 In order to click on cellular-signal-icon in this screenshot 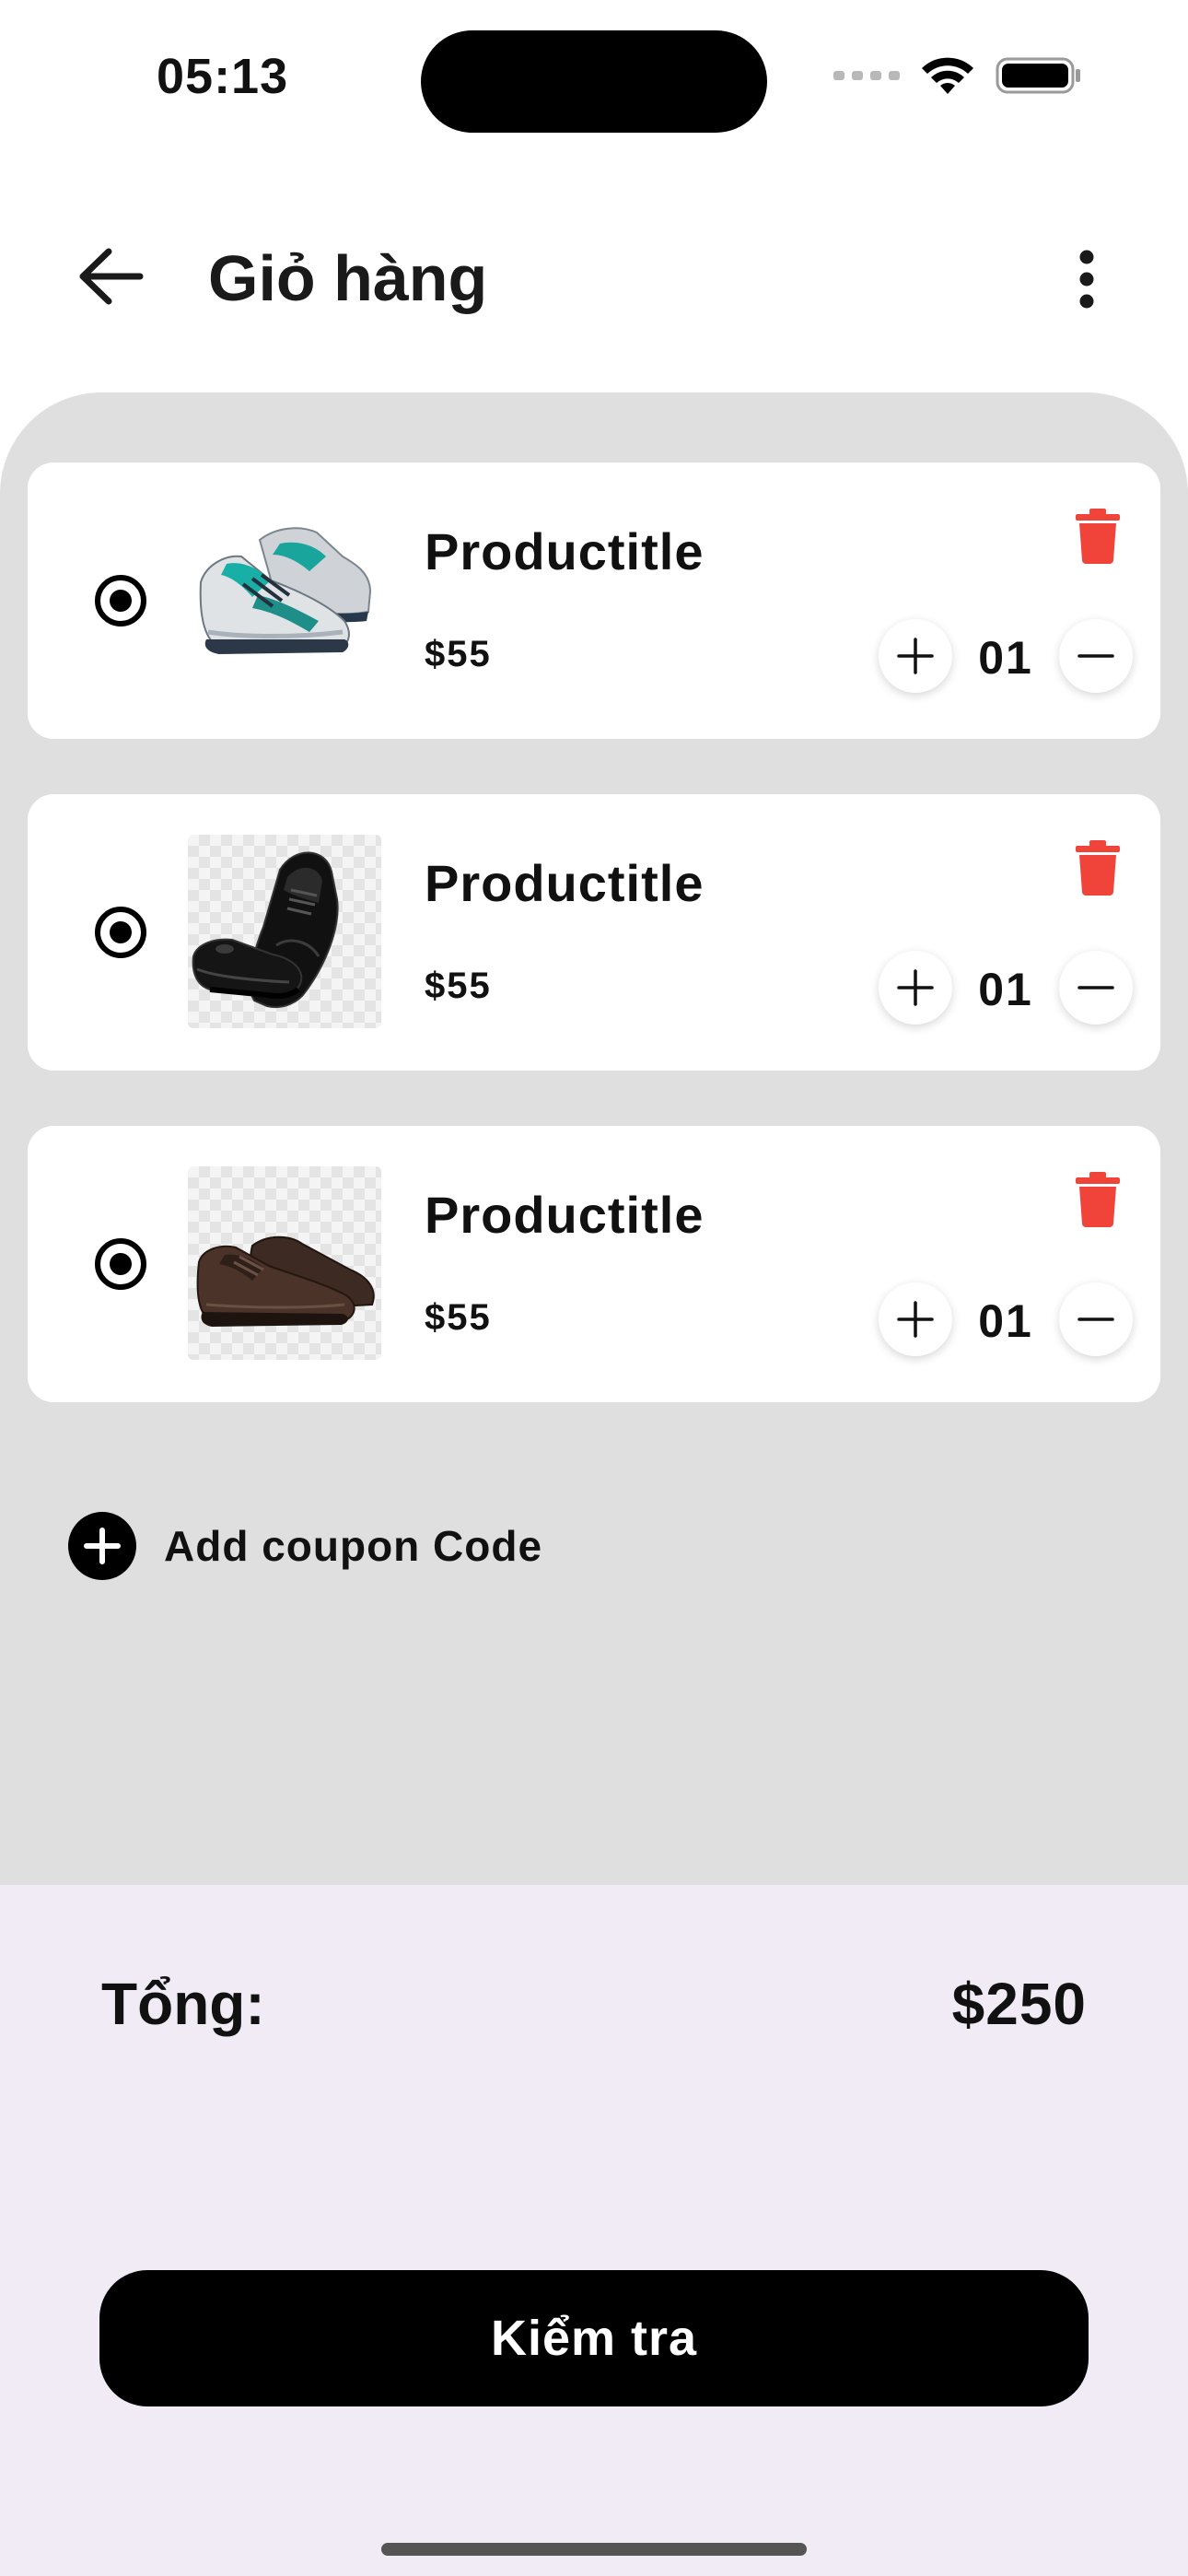, I will do `click(866, 75)`.